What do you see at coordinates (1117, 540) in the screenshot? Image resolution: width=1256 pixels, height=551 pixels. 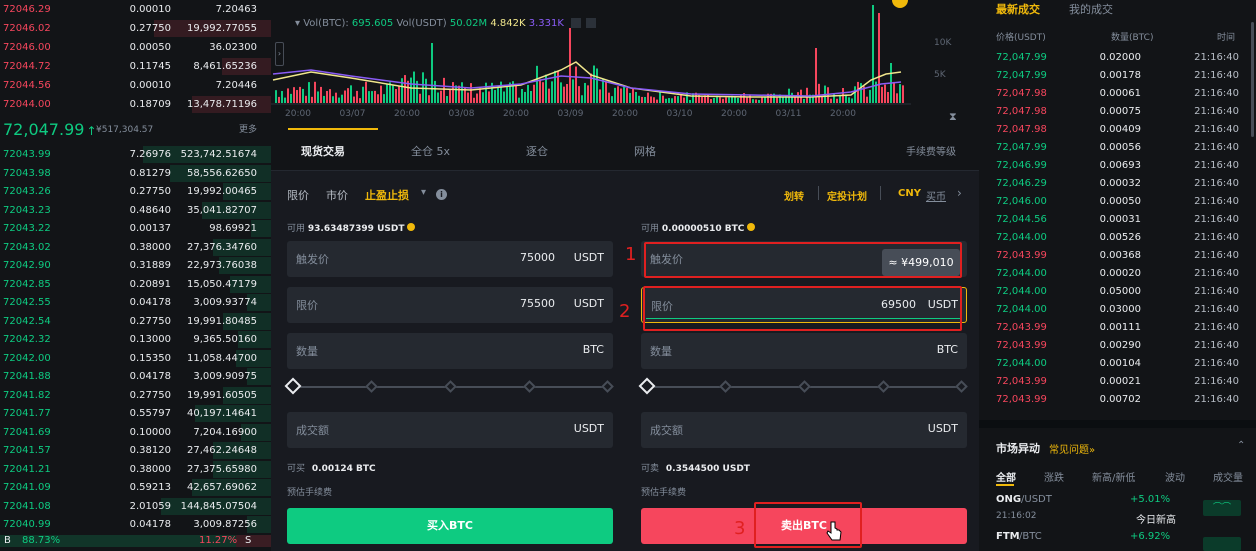 I see `market-item: FTM /BTC +6.92%` at bounding box center [1117, 540].